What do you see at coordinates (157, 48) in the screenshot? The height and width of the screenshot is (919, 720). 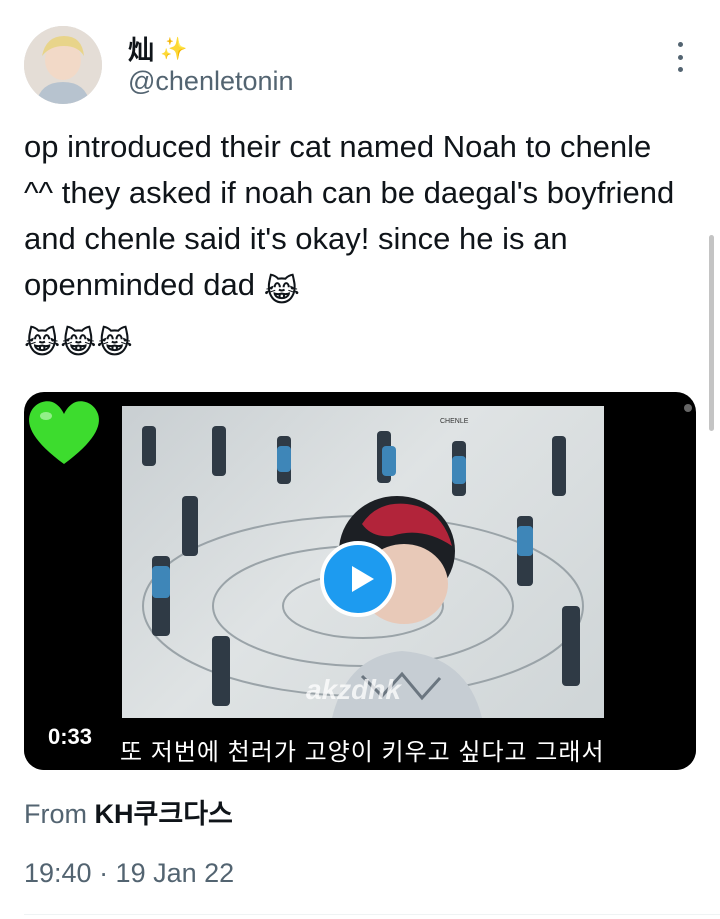 I see `author-name-row: 灿 ✨` at bounding box center [157, 48].